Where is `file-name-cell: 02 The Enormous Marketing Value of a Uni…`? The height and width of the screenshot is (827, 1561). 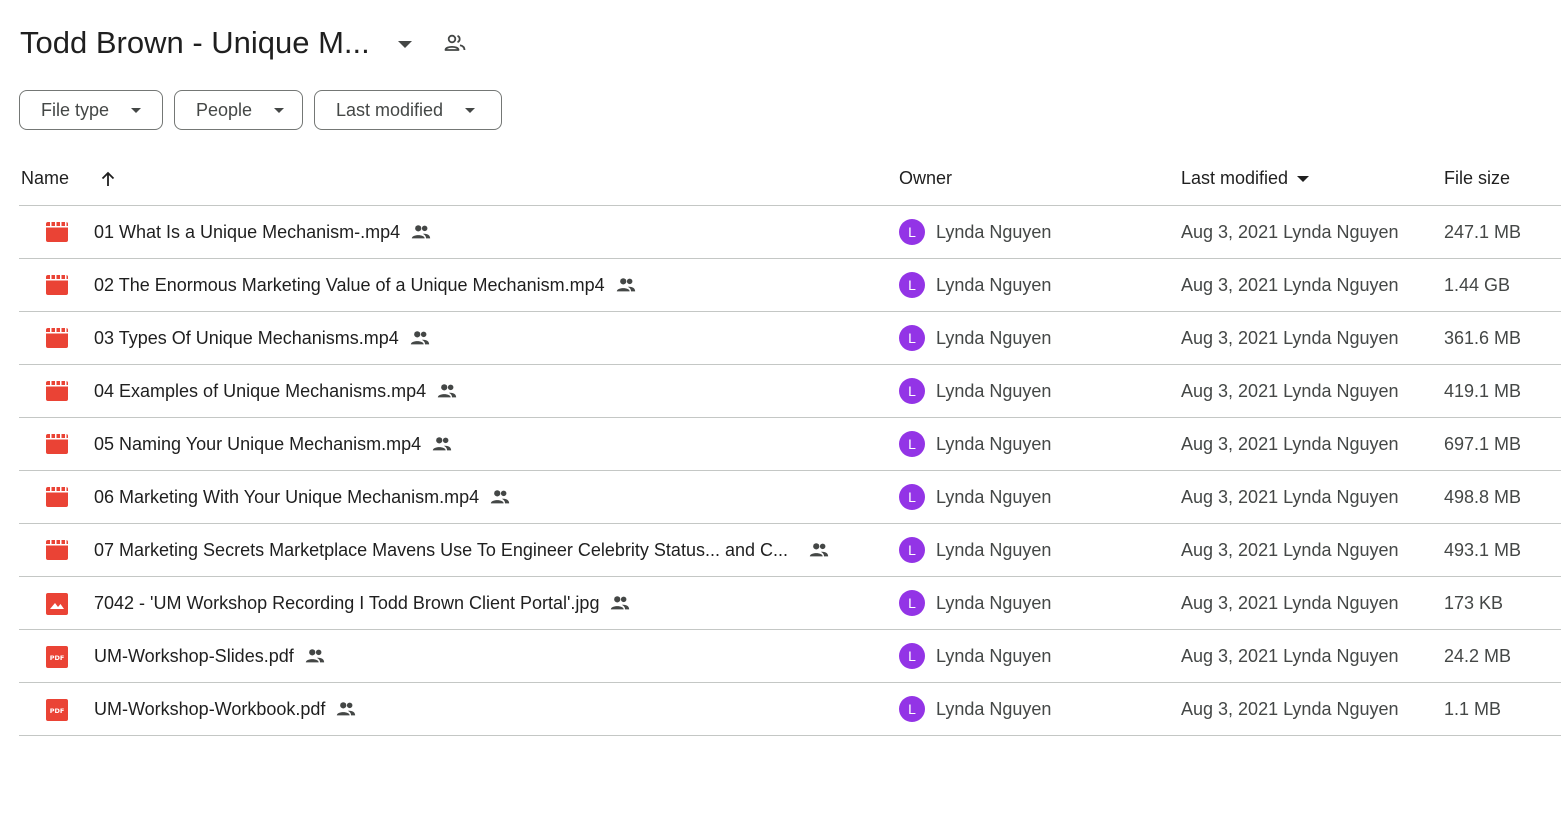 file-name-cell: 02 The Enormous Marketing Value of a Uni… is located at coordinates (365, 285).